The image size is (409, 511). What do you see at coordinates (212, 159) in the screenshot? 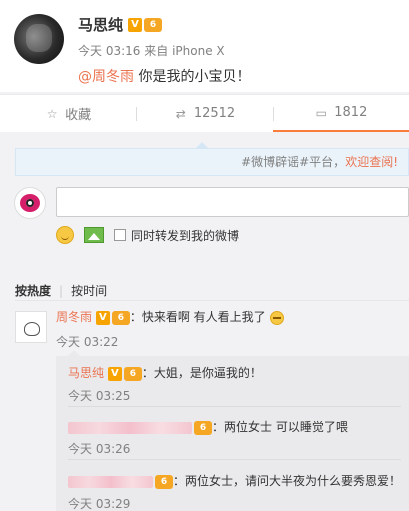
I see `rumor-notice: #微博辟谣#平台，欢迎查阅!` at bounding box center [212, 159].